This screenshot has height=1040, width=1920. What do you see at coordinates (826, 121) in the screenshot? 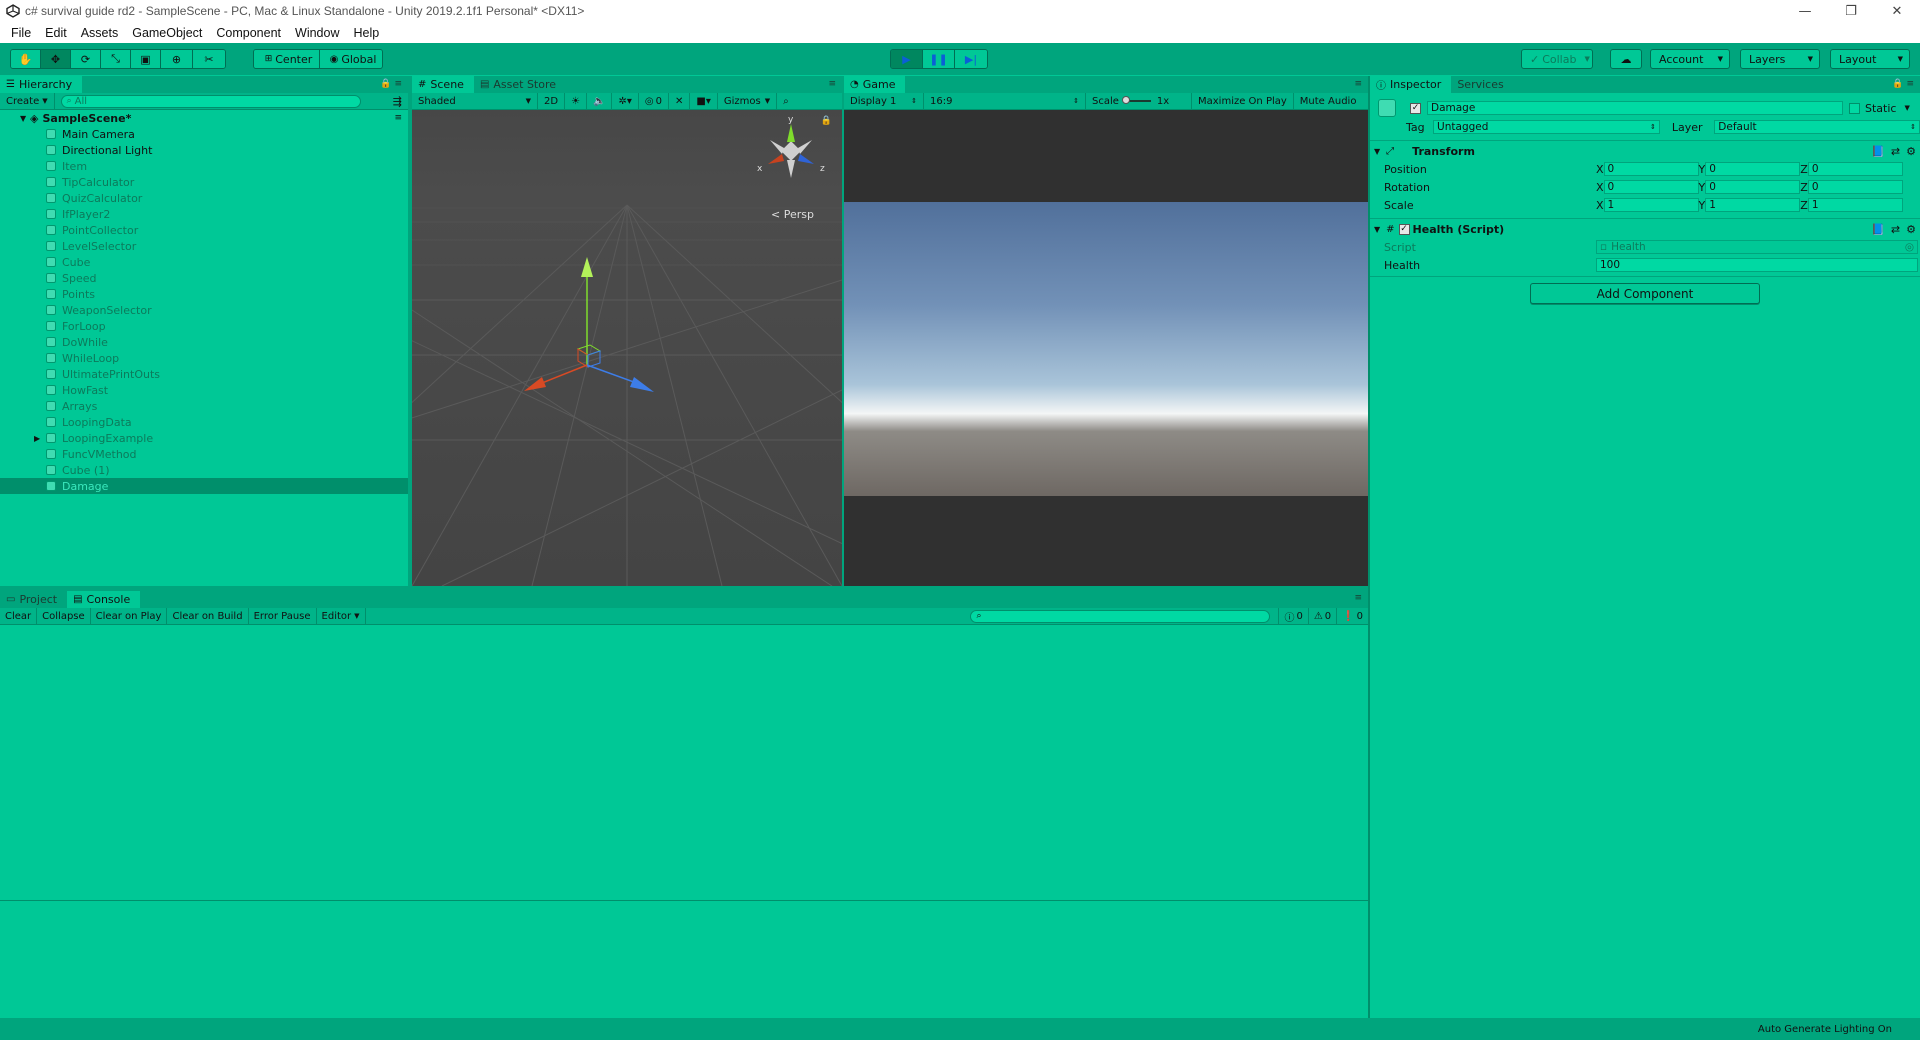
I see `lock-icon: 🔒` at bounding box center [826, 121].